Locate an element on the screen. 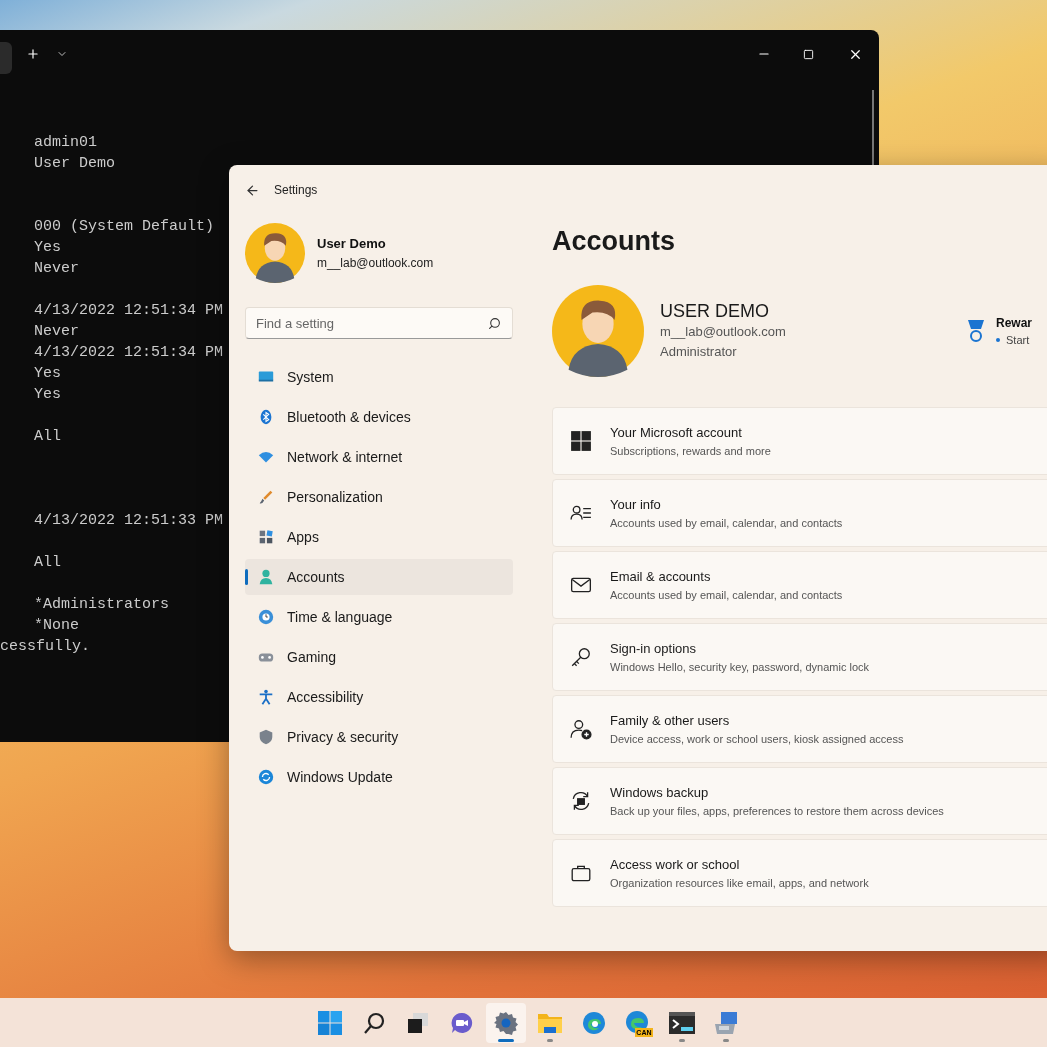 The height and width of the screenshot is (1047, 1047). profile-name: User Demo is located at coordinates (352, 244).